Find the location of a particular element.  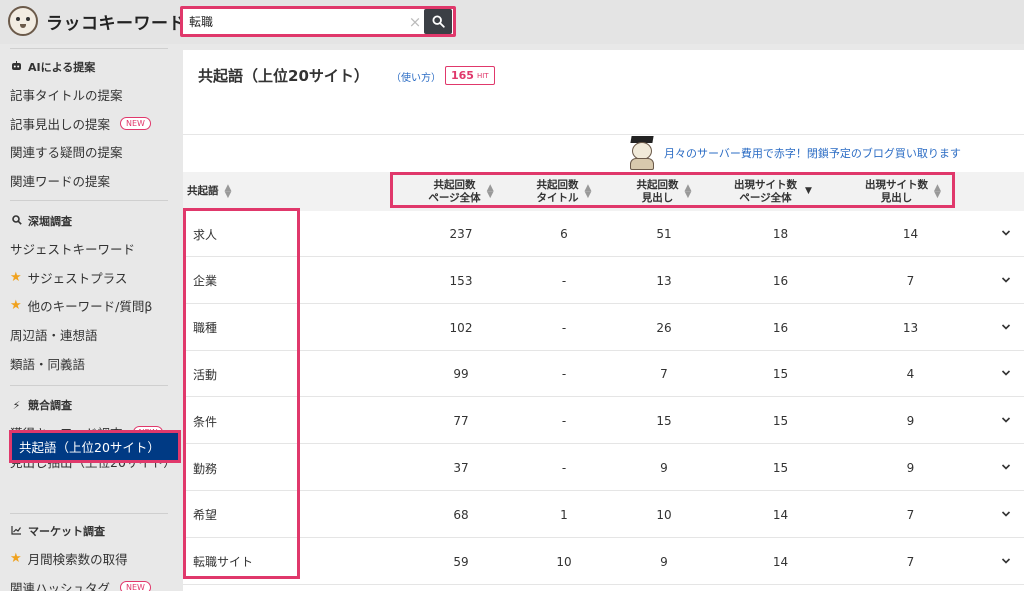

section-label: 競合調査 is located at coordinates (50, 405).